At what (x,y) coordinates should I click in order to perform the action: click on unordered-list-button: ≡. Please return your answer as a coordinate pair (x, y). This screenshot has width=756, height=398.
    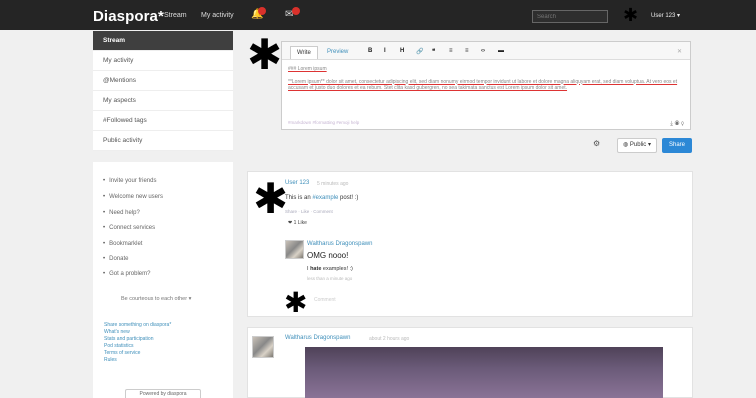
    Looking at the image, I should click on (451, 51).